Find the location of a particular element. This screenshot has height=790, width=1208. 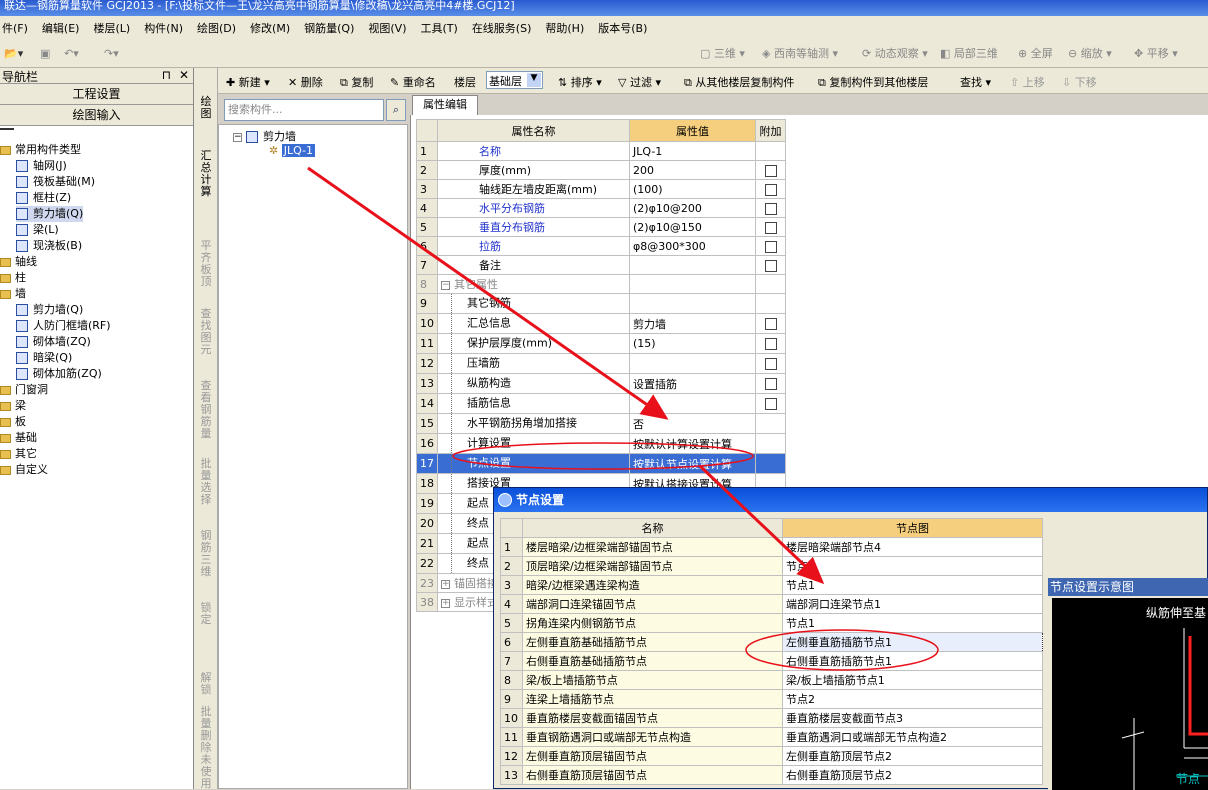

property-row: 1 名称 JLQ-1 is located at coordinates (601, 151).